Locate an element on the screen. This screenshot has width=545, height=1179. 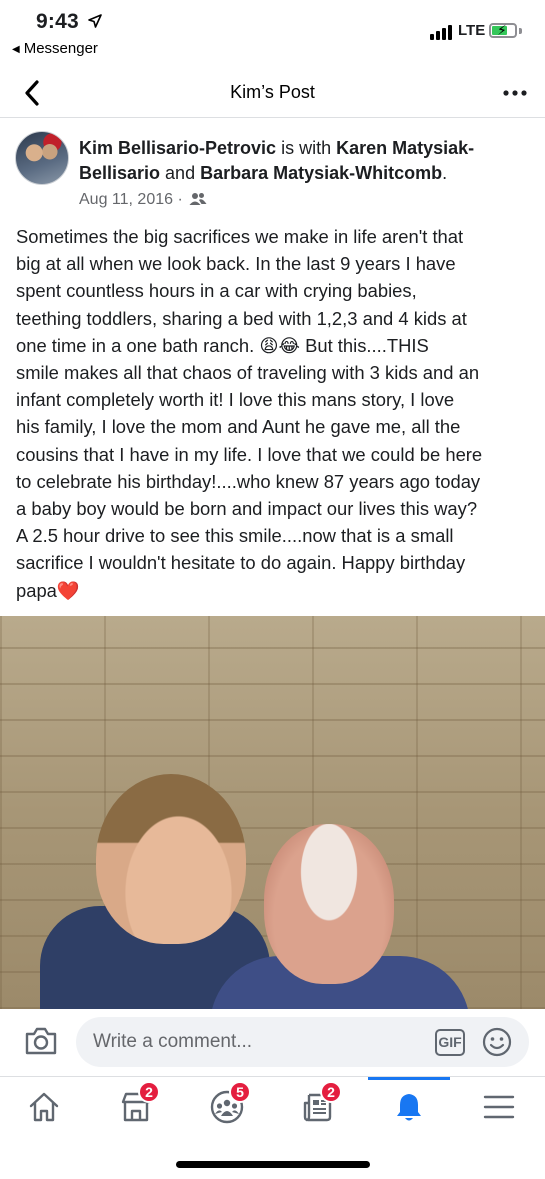
post-line: papa❤️ is located at coordinates (48, 590).